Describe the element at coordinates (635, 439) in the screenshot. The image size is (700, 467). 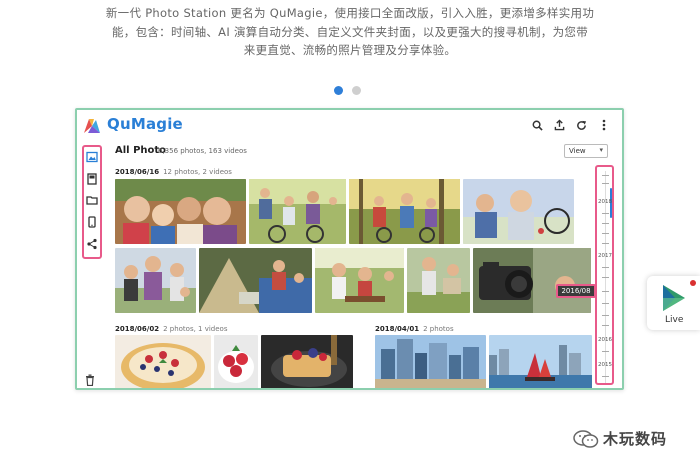
I see `watermark-text: 木玩数码` at that location.